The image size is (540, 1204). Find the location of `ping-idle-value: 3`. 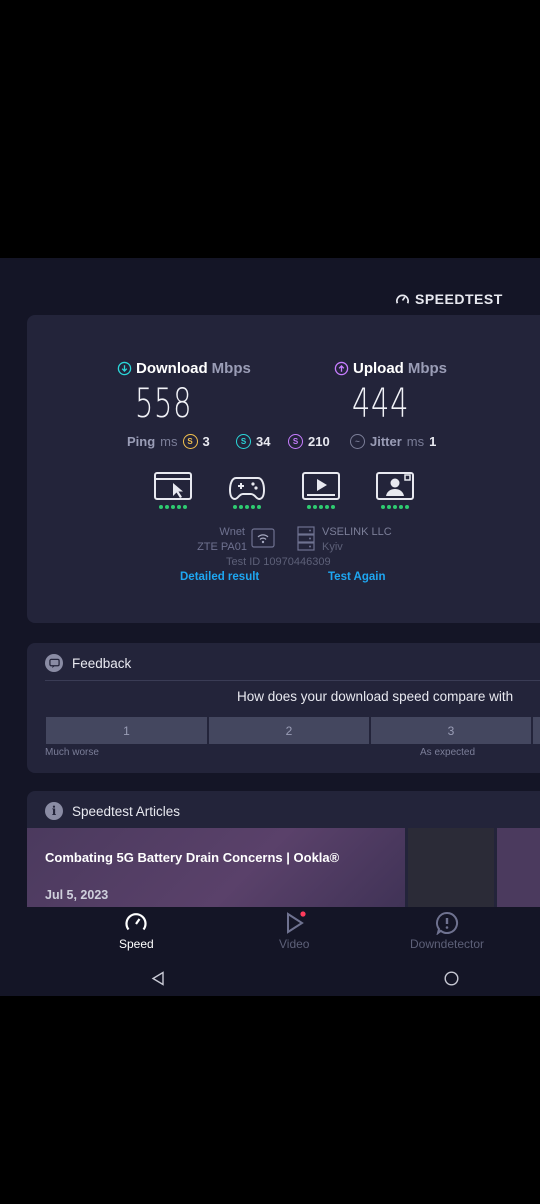

ping-idle-value: 3 is located at coordinates (206, 441).